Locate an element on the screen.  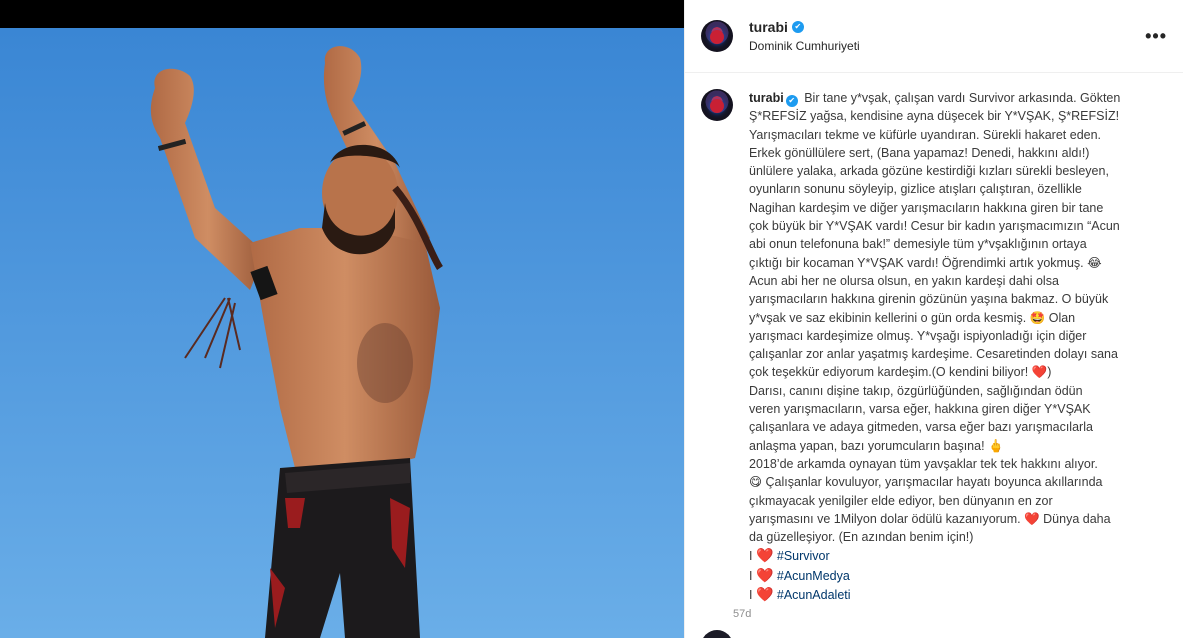
caption-author-avatar is located at coordinates (717, 105).